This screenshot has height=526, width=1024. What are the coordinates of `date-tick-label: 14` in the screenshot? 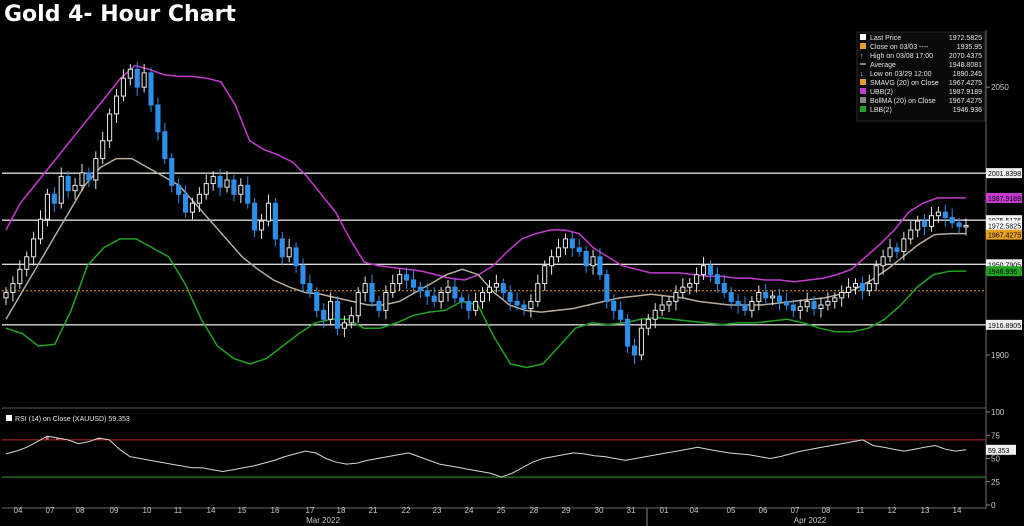 It's located at (211, 510).